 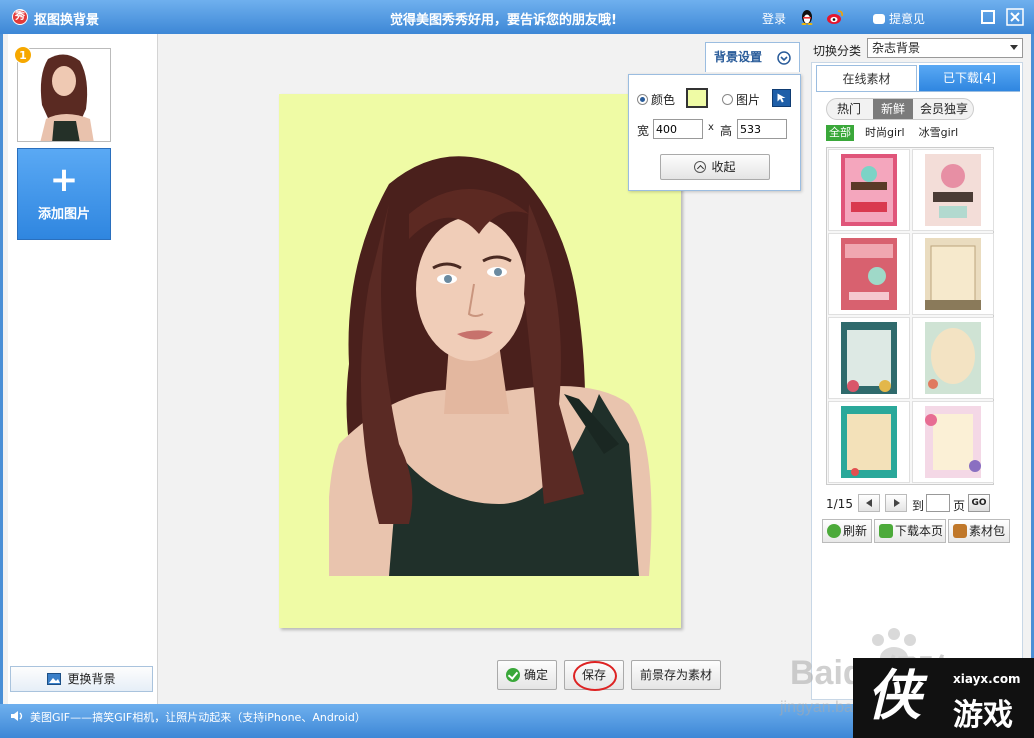 What do you see at coordinates (885, 133) in the screenshot?
I see `filter-fashion-girl: 时尚girl` at bounding box center [885, 133].